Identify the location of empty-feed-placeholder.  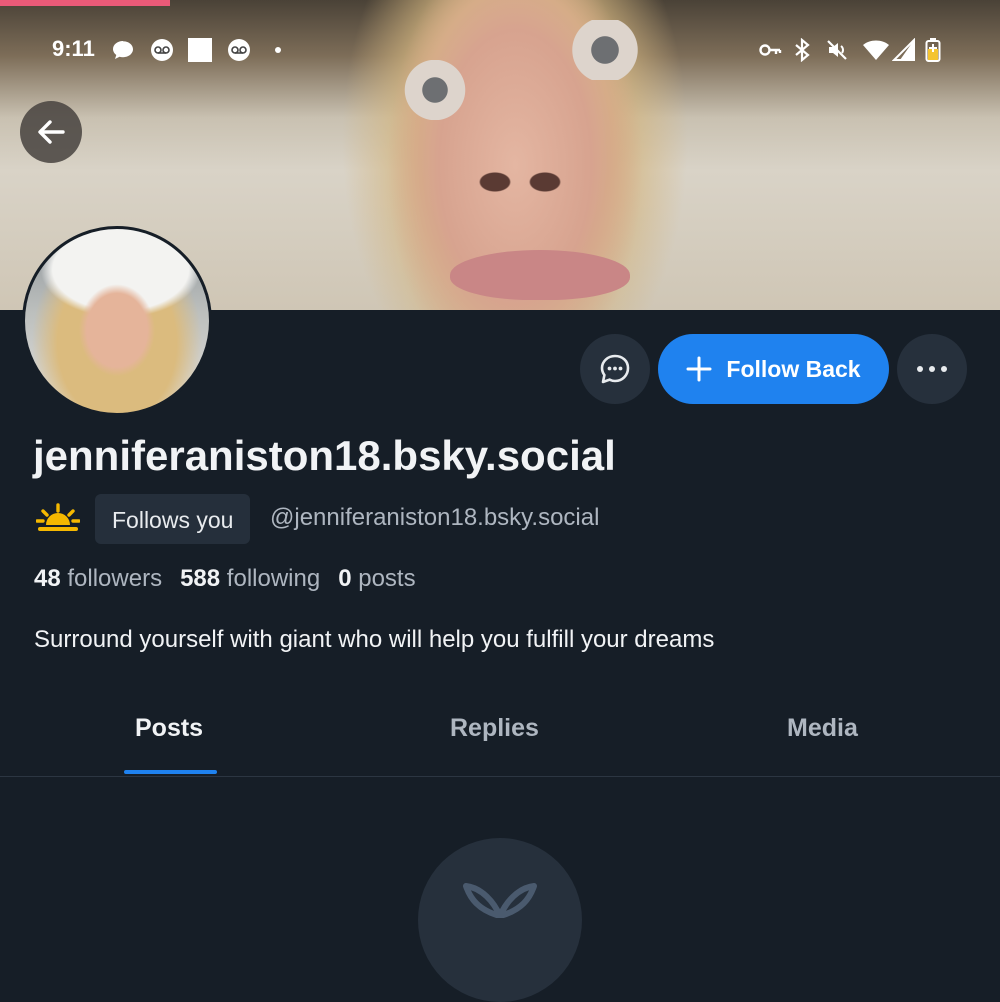
(500, 920).